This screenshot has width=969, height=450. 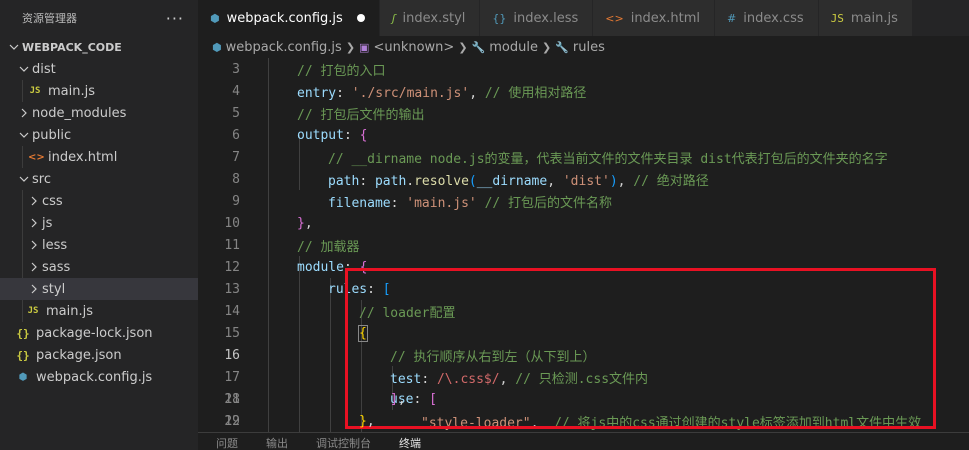 I want to click on code-text: // 打包后文件的输出, so click(x=361, y=115).